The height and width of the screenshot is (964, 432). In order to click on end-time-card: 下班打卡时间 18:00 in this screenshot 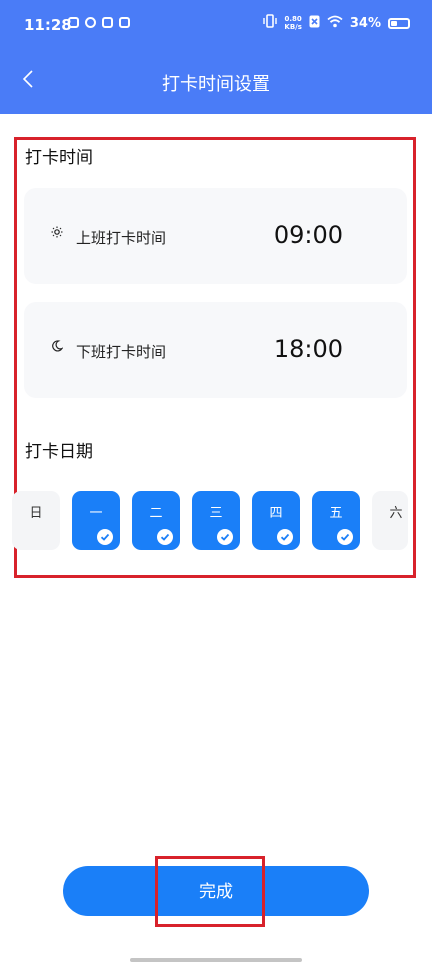, I will do `click(215, 350)`.